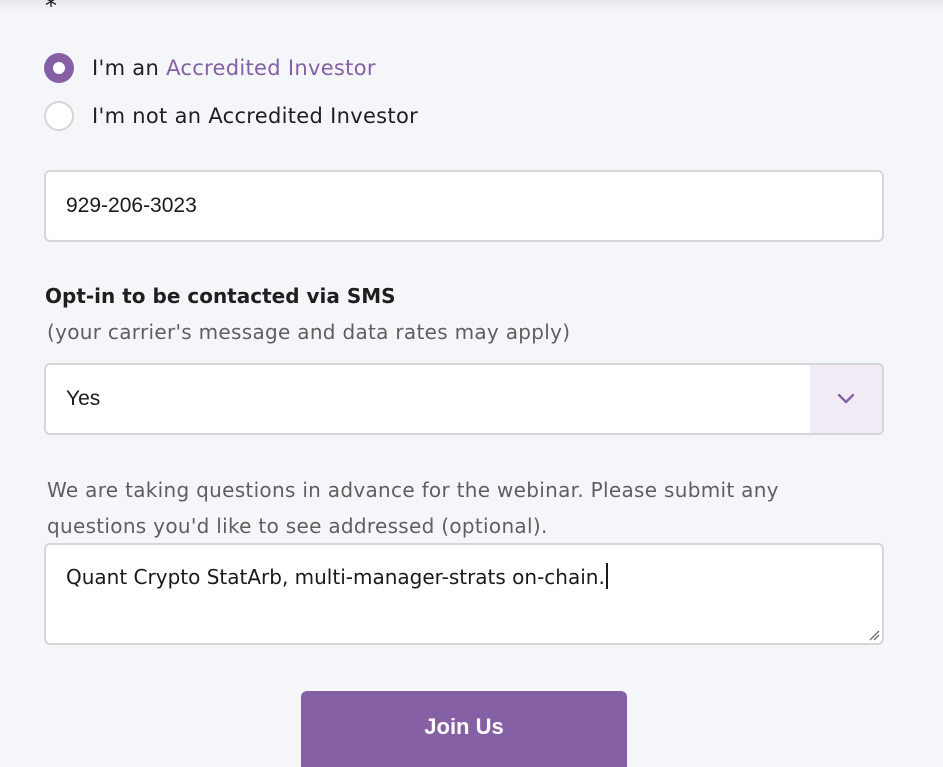 The height and width of the screenshot is (767, 943). Describe the element at coordinates (464, 206) in the screenshot. I see `phone-input` at that location.